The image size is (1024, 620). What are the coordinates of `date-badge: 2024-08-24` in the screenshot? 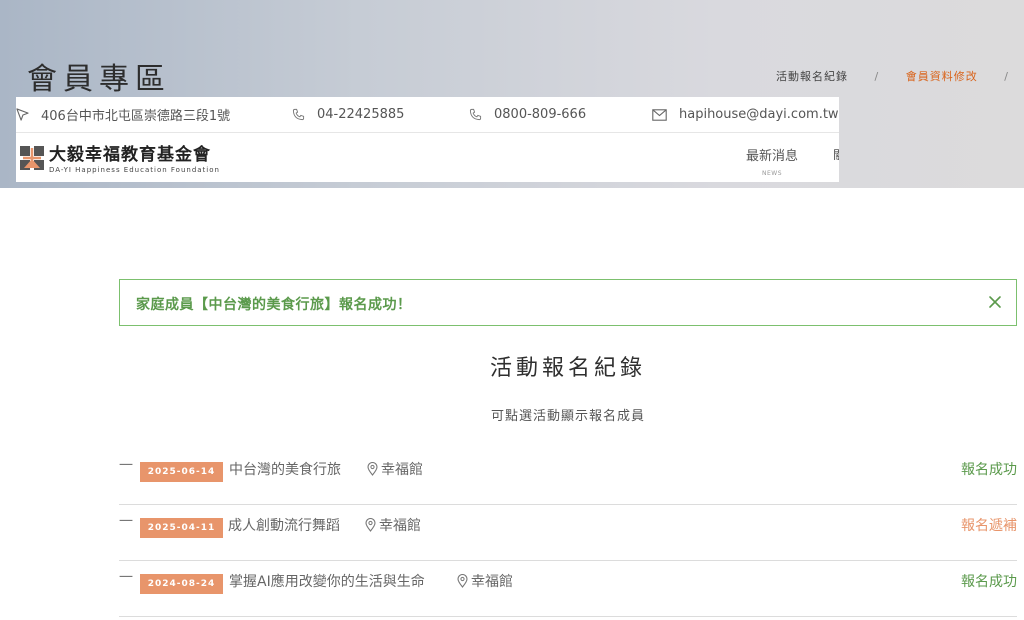 It's located at (181, 584).